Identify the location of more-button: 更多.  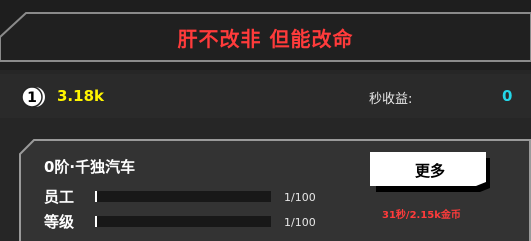
(430, 172).